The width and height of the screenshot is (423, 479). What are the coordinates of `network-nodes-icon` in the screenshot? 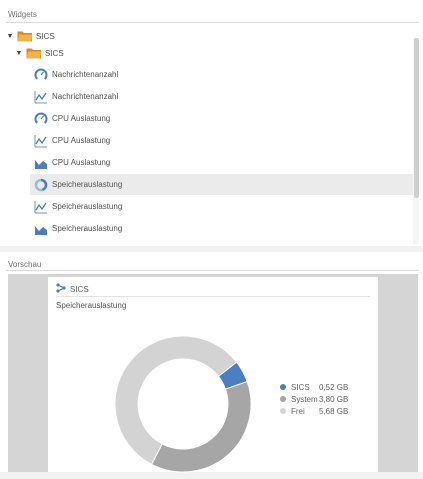 It's located at (61, 289).